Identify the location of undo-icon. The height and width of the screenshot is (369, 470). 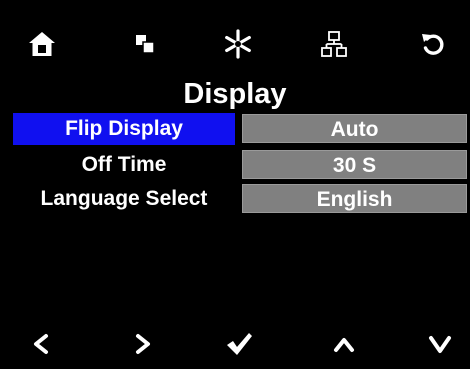
(433, 44).